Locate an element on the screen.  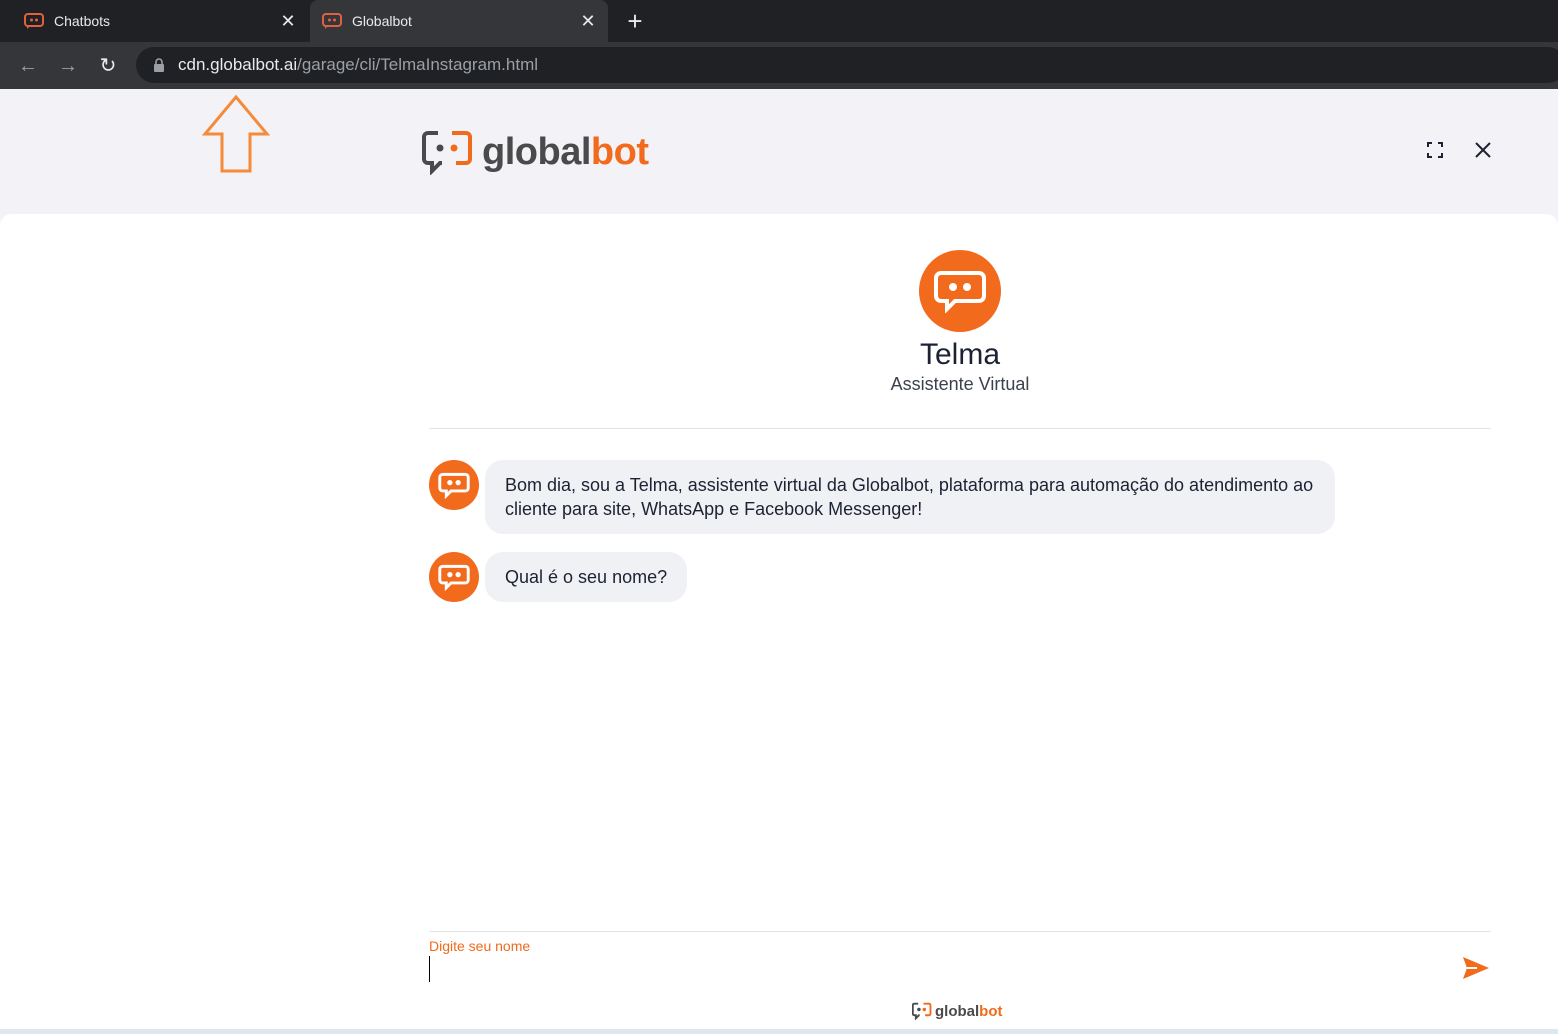
footer-logo: globalbot is located at coordinates (957, 1011).